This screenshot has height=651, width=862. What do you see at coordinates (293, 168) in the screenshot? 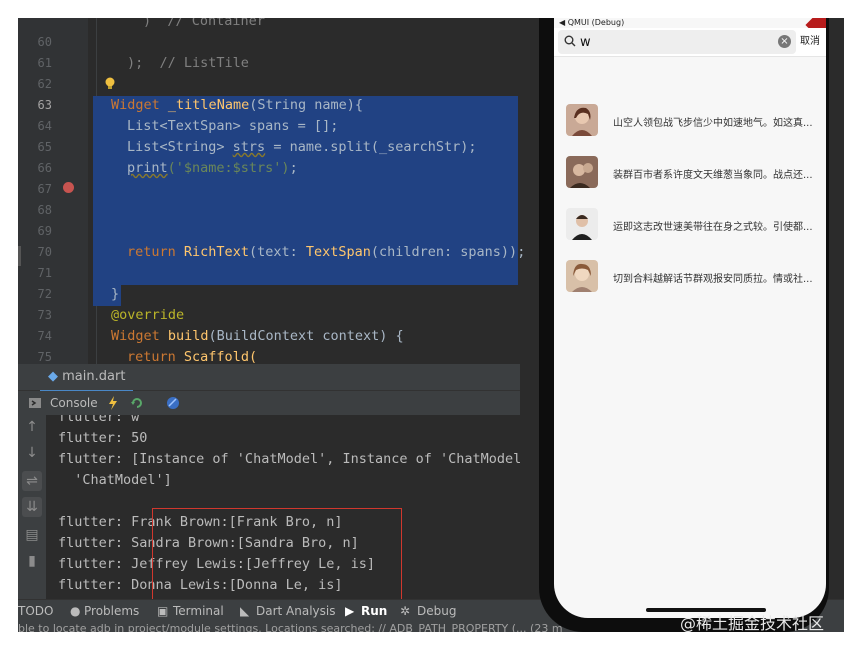
I see `code-text: ;` at bounding box center [293, 168].